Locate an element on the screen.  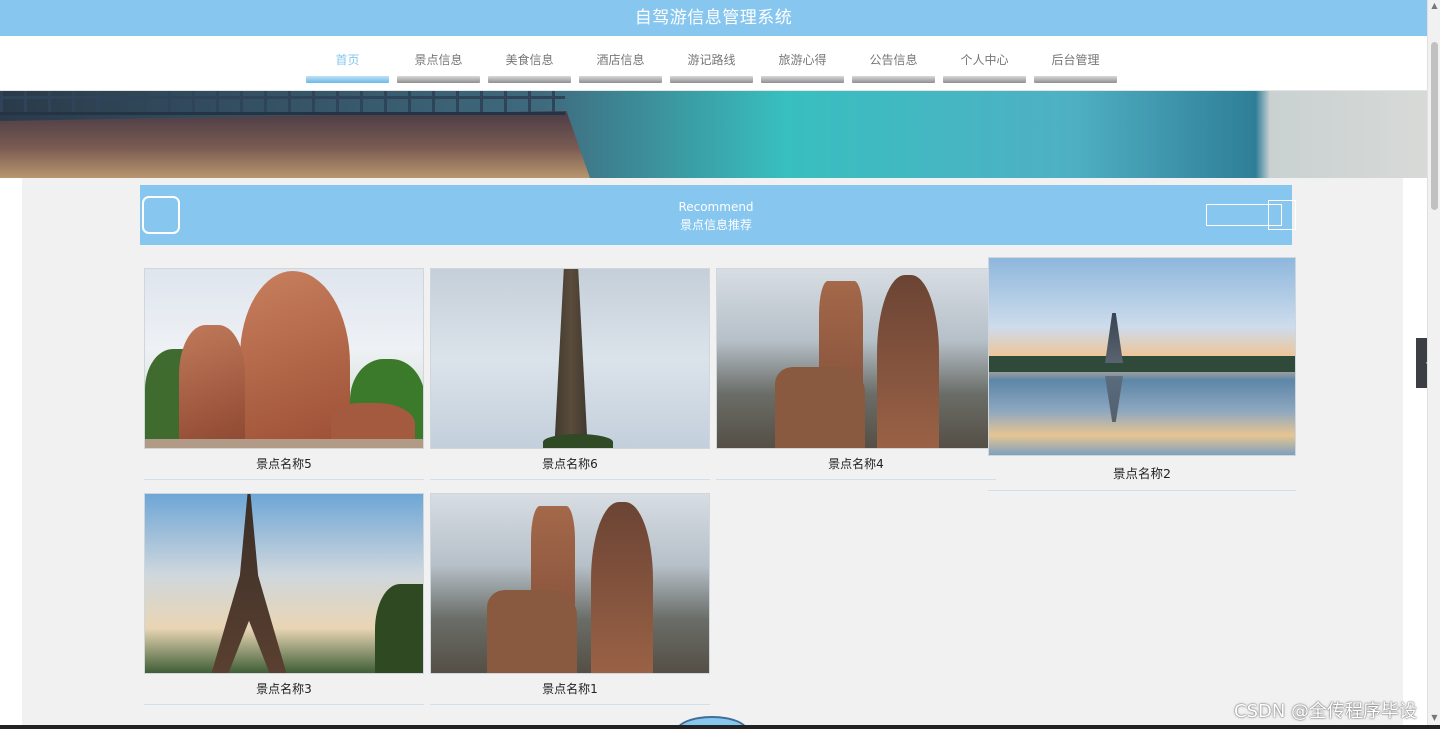
nav-label: 游记路线 is located at coordinates (711, 60).